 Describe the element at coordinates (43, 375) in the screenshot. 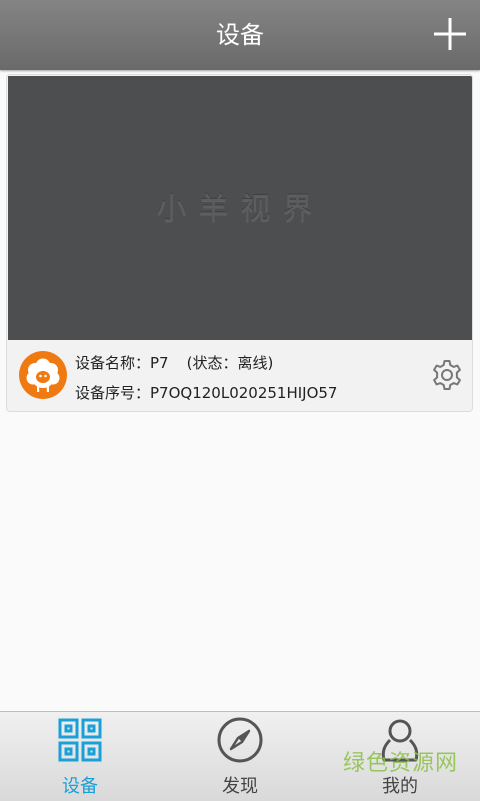

I see `sheep-avatar-icon` at that location.